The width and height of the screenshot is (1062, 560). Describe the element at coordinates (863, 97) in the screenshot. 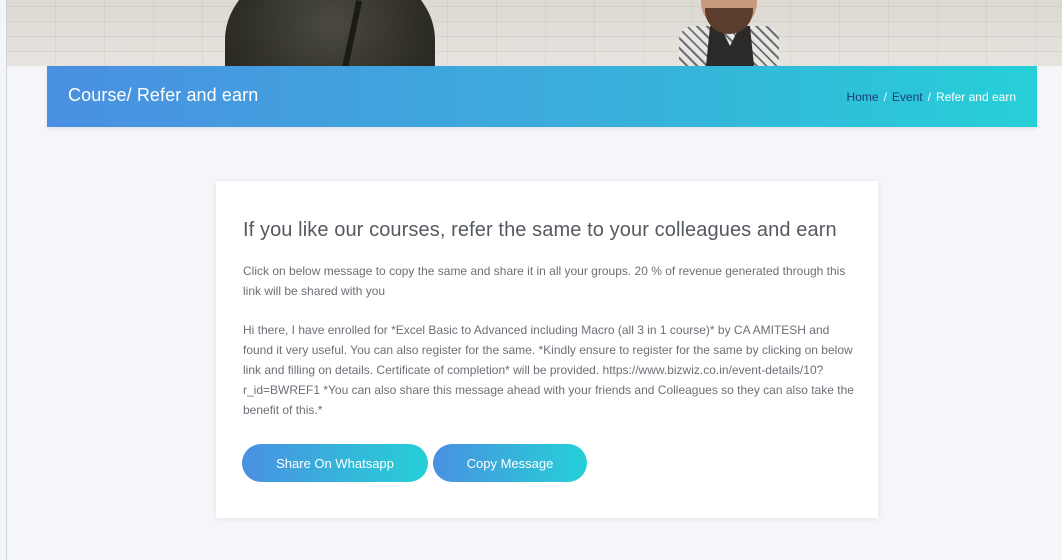

I see `breadcrumb-home: Home` at that location.